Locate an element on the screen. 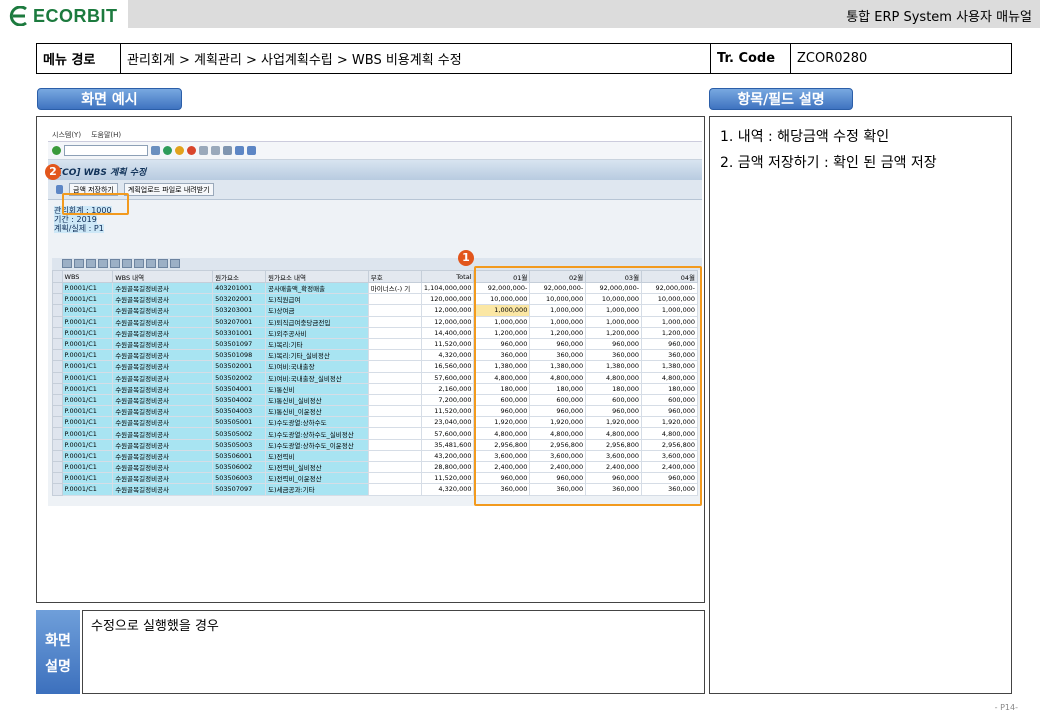 The image size is (1040, 720). details-icon is located at coordinates (67, 263).